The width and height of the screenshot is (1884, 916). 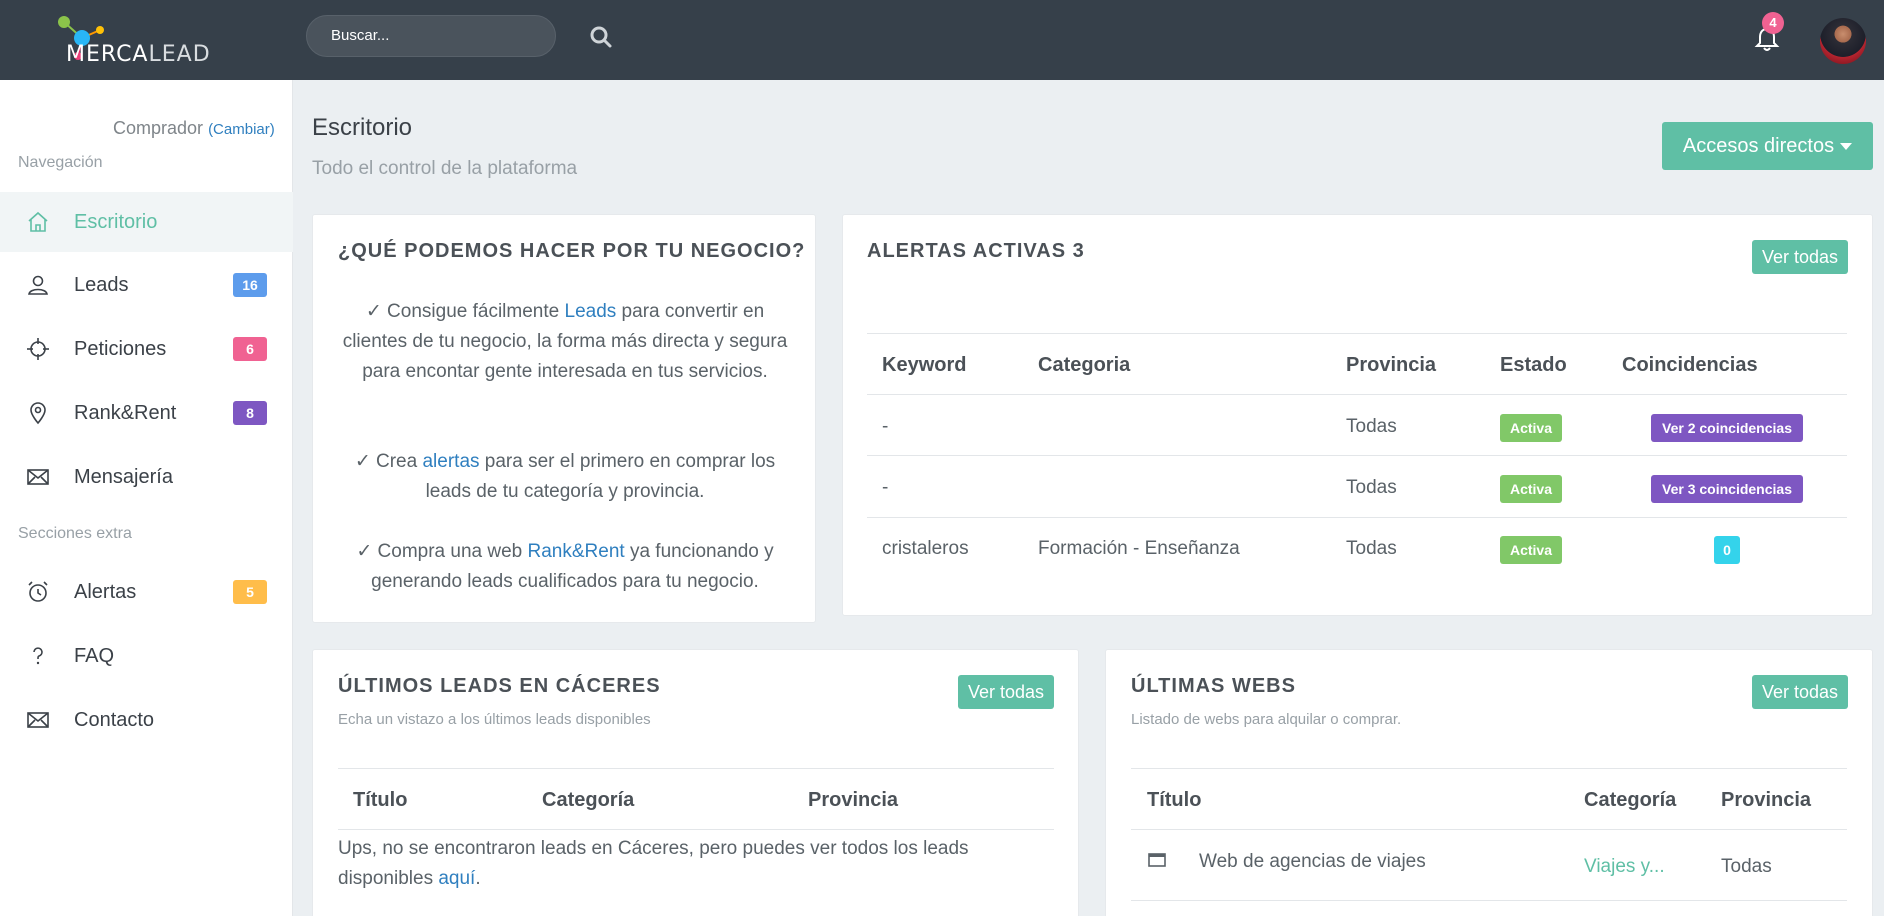 I want to click on sidebar-item-peticiones: Peticiones 6, so click(x=146, y=349).